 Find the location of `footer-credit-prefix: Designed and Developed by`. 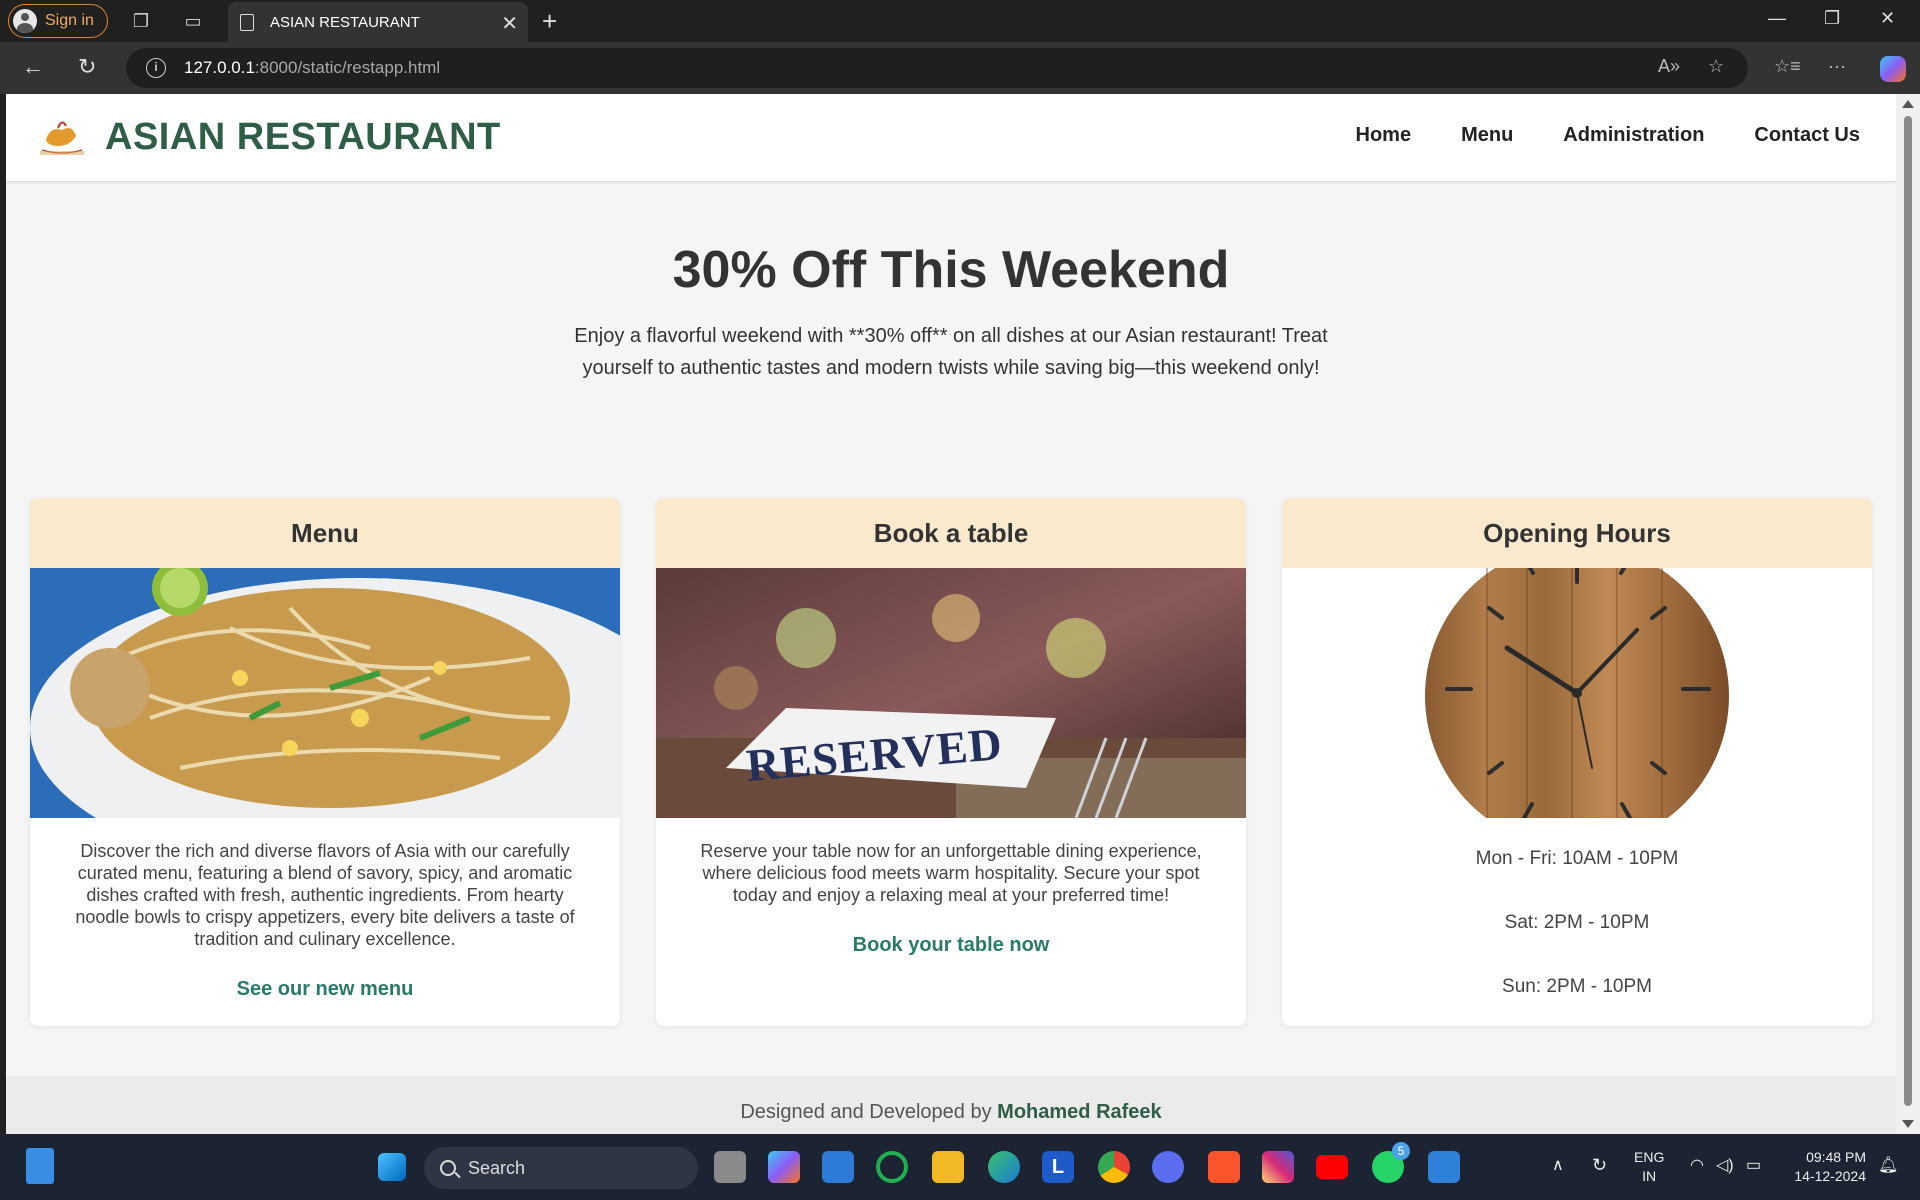

footer-credit-prefix: Designed and Developed by is located at coordinates (866, 1112).